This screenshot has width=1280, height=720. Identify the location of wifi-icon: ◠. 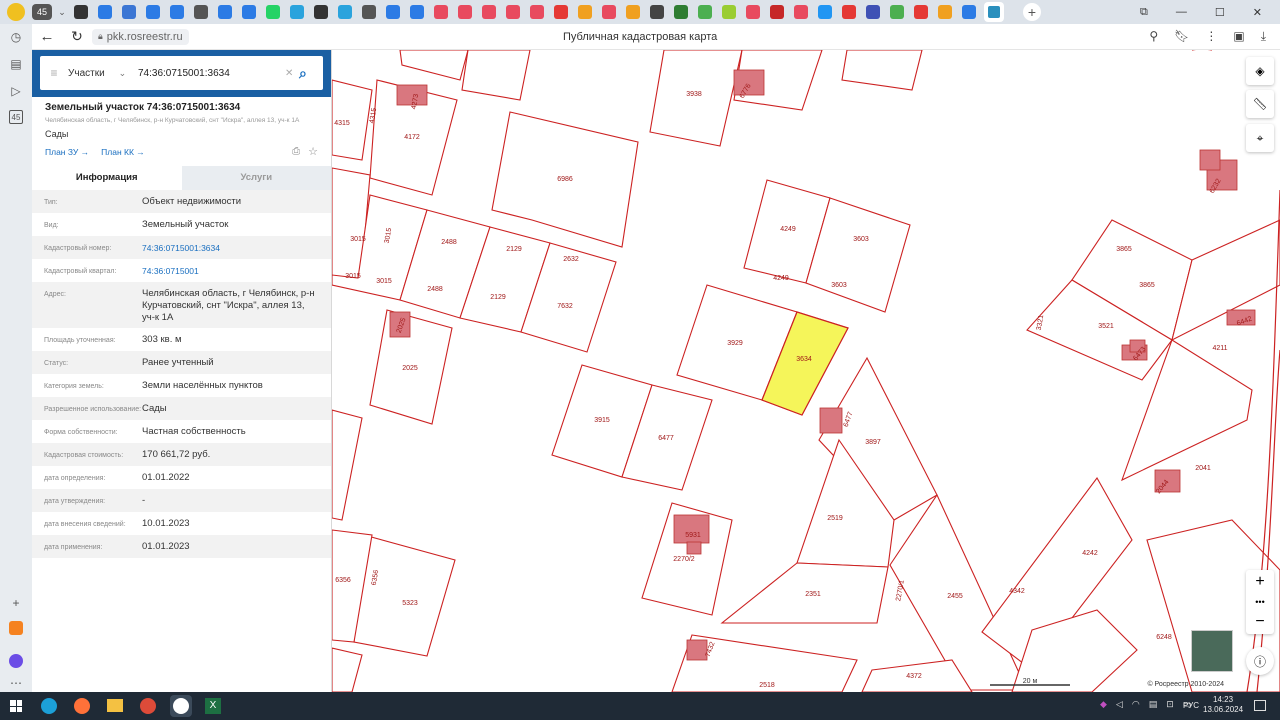
(1136, 704).